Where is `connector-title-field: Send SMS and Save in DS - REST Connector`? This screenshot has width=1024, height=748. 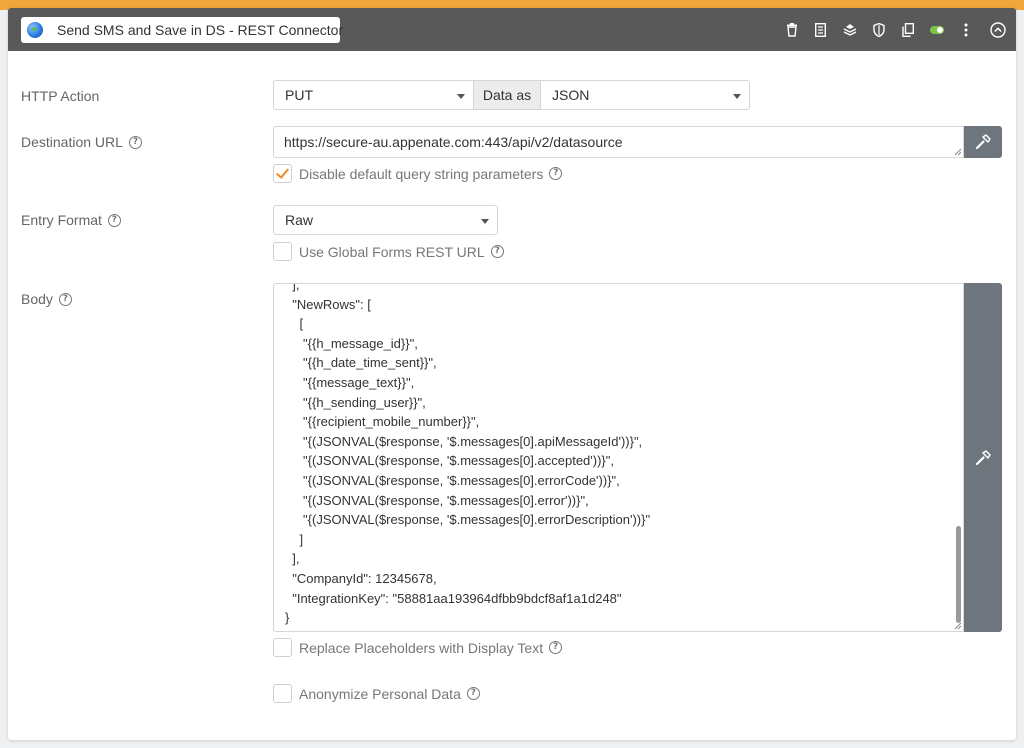
connector-title-field: Send SMS and Save in DS - REST Connector is located at coordinates (182, 30).